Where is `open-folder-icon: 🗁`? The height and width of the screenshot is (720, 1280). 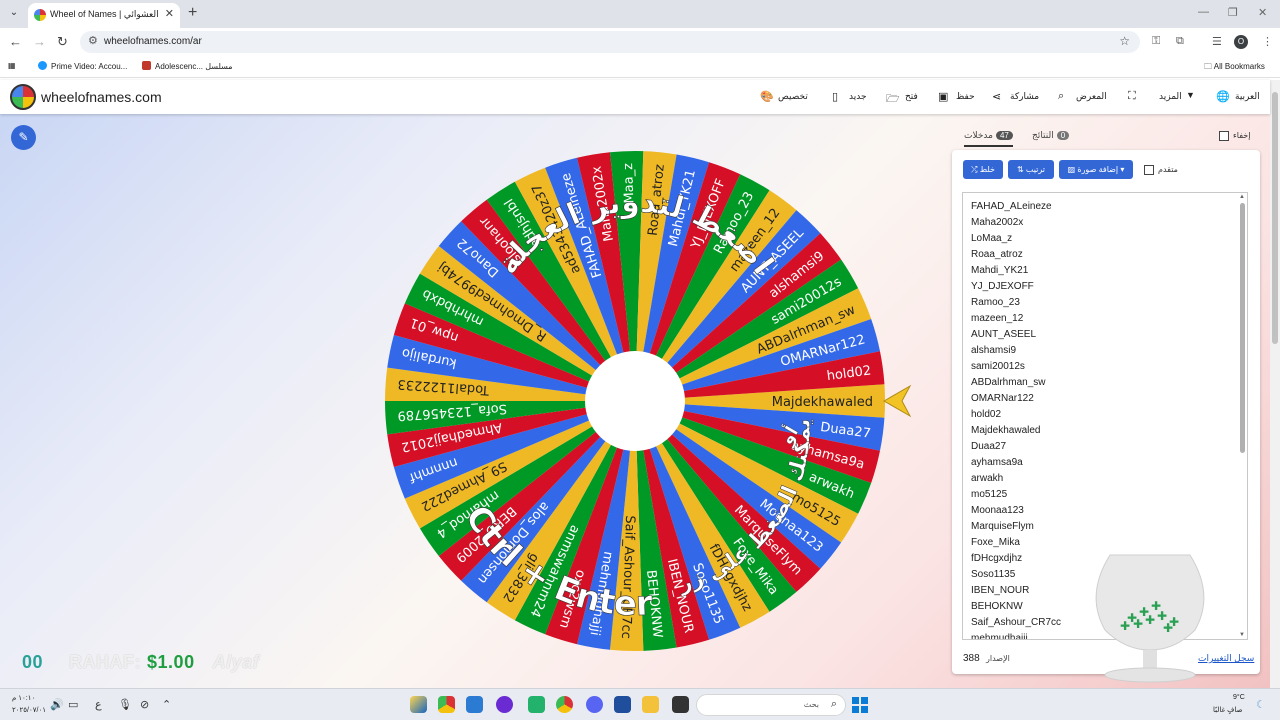 open-folder-icon: 🗁 is located at coordinates (893, 99).